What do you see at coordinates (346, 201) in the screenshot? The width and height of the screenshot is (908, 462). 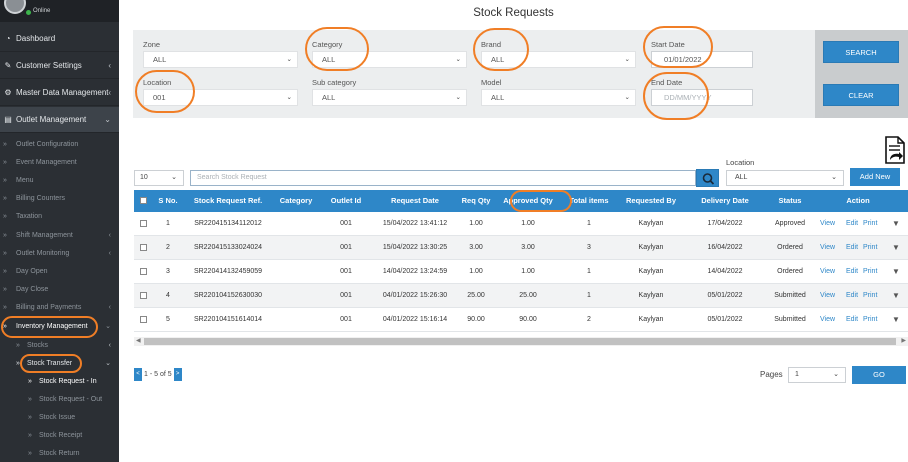 I see `column-header: Outlet Id` at bounding box center [346, 201].